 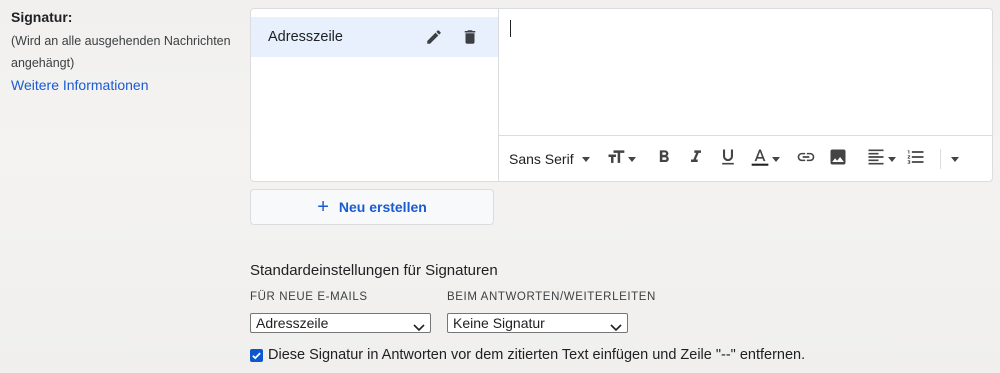 I want to click on align-icon, so click(x=876, y=159).